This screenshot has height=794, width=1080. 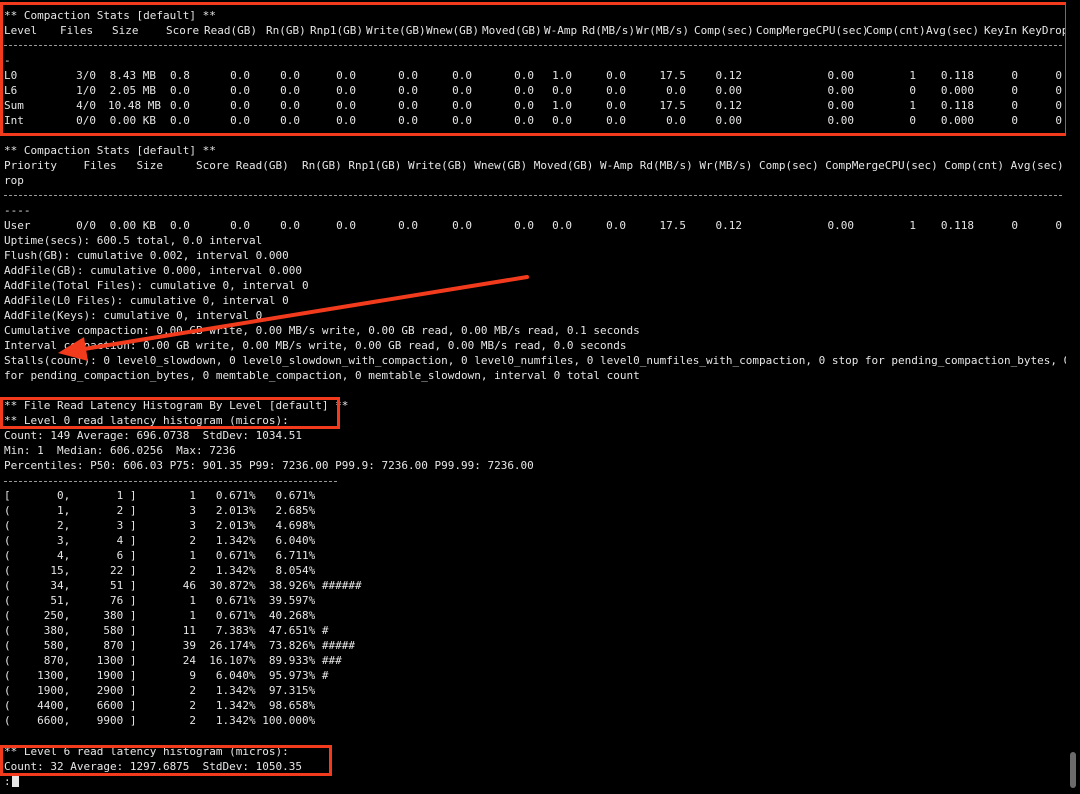 What do you see at coordinates (1073, 770) in the screenshot?
I see `scrollbar-thumb` at bounding box center [1073, 770].